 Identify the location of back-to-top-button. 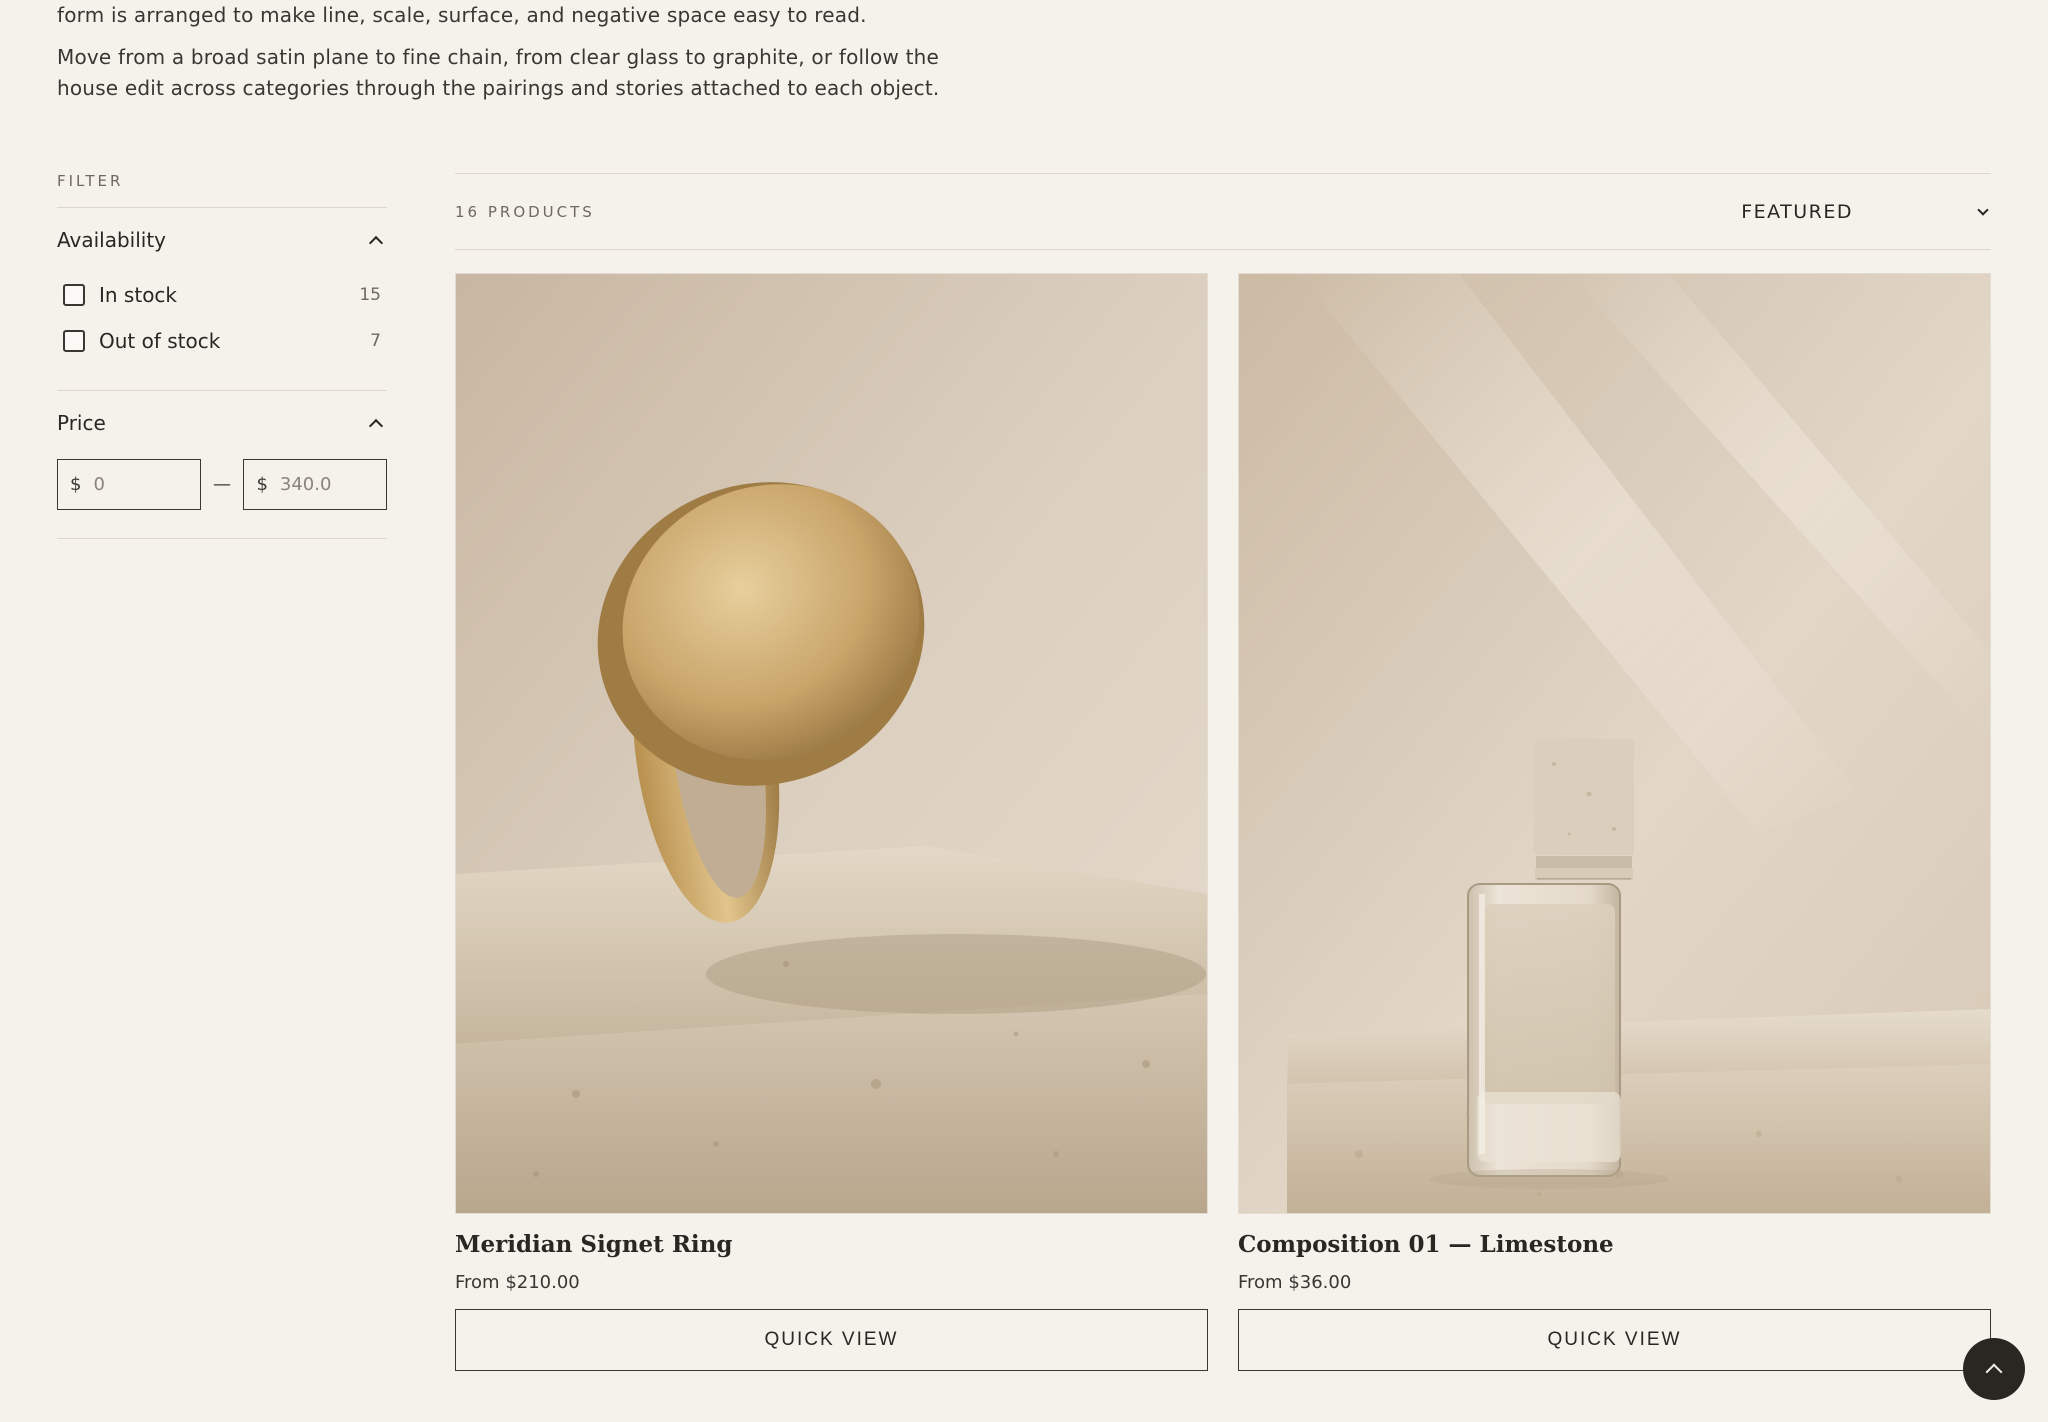
(1994, 1369).